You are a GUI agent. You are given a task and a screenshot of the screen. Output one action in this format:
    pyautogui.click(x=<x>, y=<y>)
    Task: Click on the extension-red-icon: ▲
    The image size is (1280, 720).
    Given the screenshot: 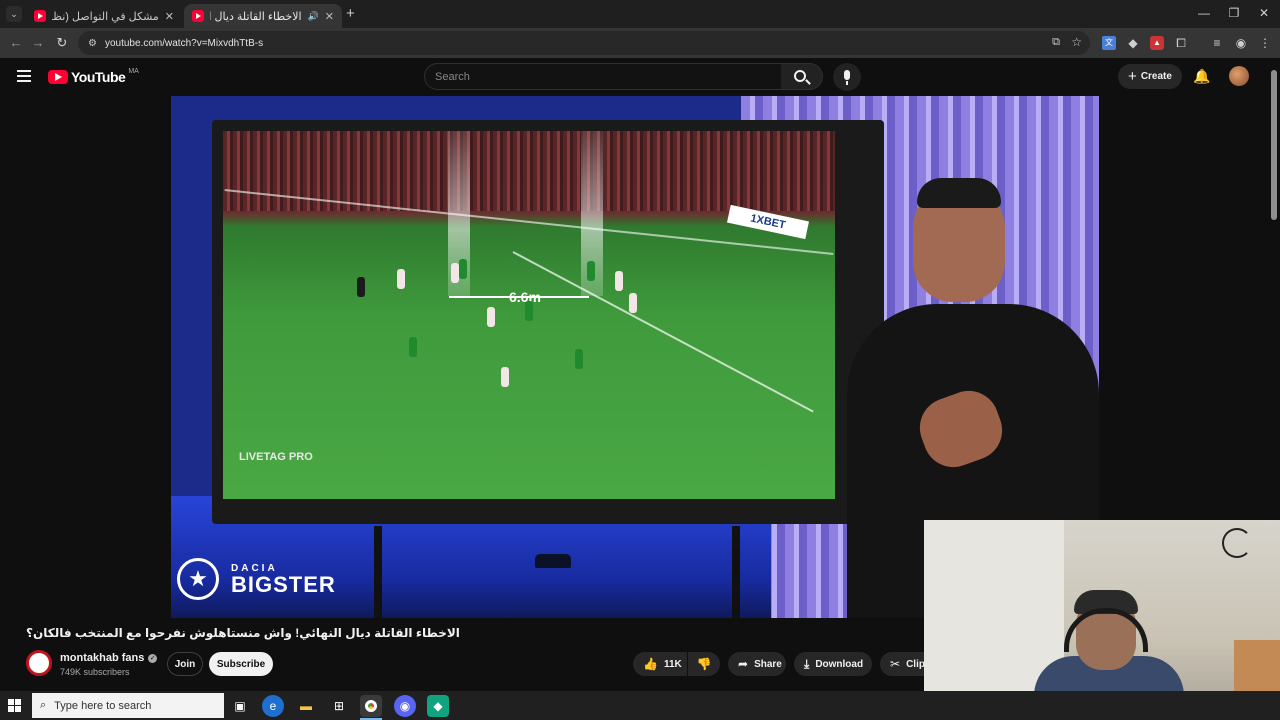 What is the action you would take?
    pyautogui.click(x=1157, y=43)
    